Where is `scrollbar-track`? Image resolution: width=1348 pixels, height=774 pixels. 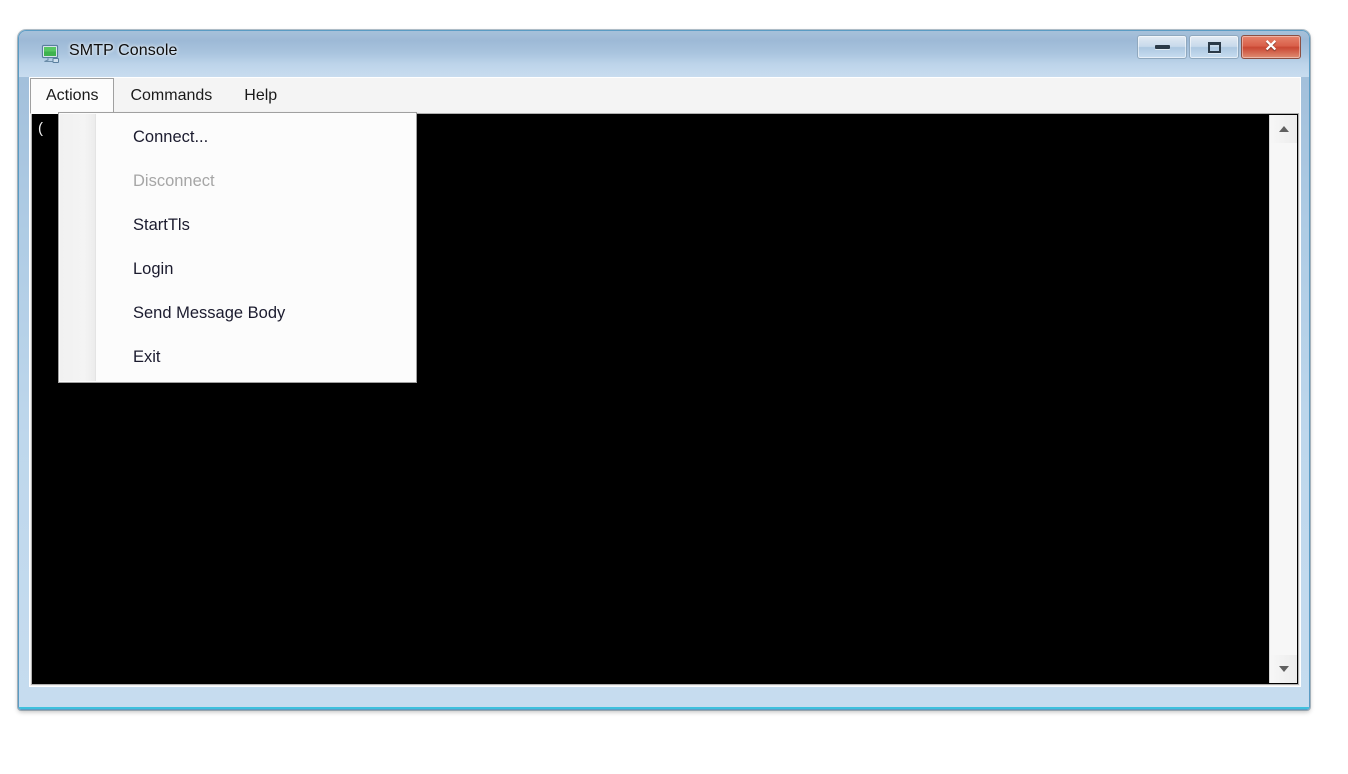 scrollbar-track is located at coordinates (1283, 399).